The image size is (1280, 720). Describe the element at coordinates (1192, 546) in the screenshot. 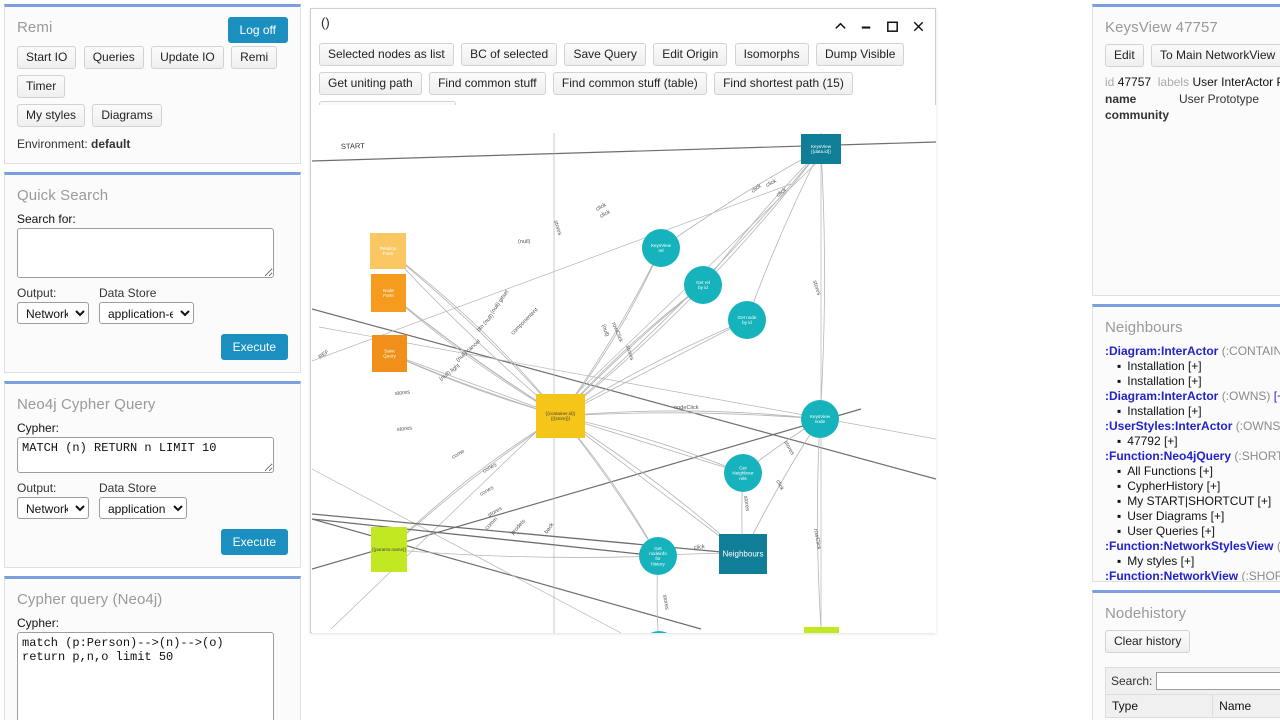

I see `neighbour-group-label: :Function:NetworkStylesView (:SHORTCUT)` at that location.